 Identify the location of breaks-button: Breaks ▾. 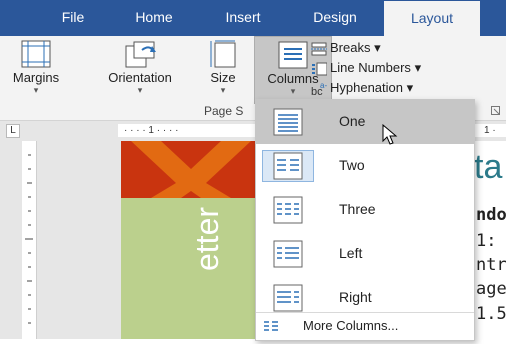
(346, 48).